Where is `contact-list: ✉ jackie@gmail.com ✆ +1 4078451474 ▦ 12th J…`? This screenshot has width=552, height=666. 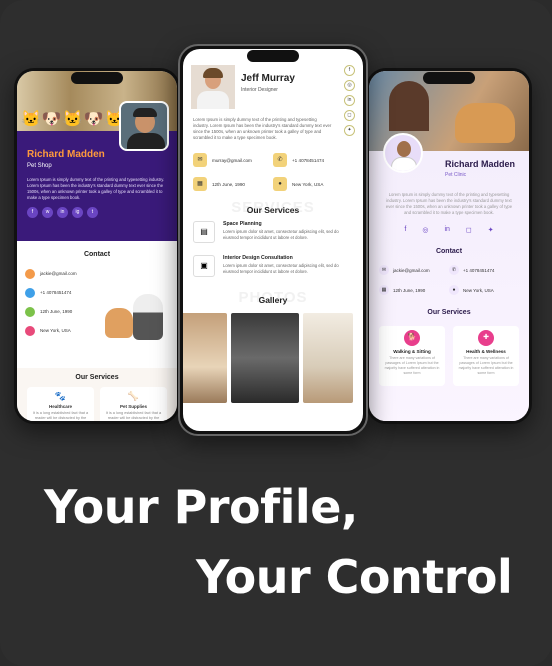
contact-list: ✉ jackie@gmail.com ✆ +1 4078451474 ▦ 12th J… is located at coordinates (449, 280).